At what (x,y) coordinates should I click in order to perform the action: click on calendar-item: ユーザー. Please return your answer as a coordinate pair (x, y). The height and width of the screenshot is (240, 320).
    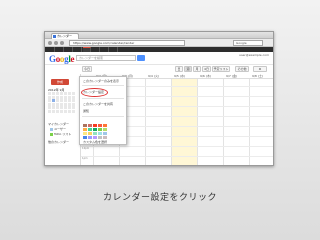
    Looking at the image, I should click on (58, 129).